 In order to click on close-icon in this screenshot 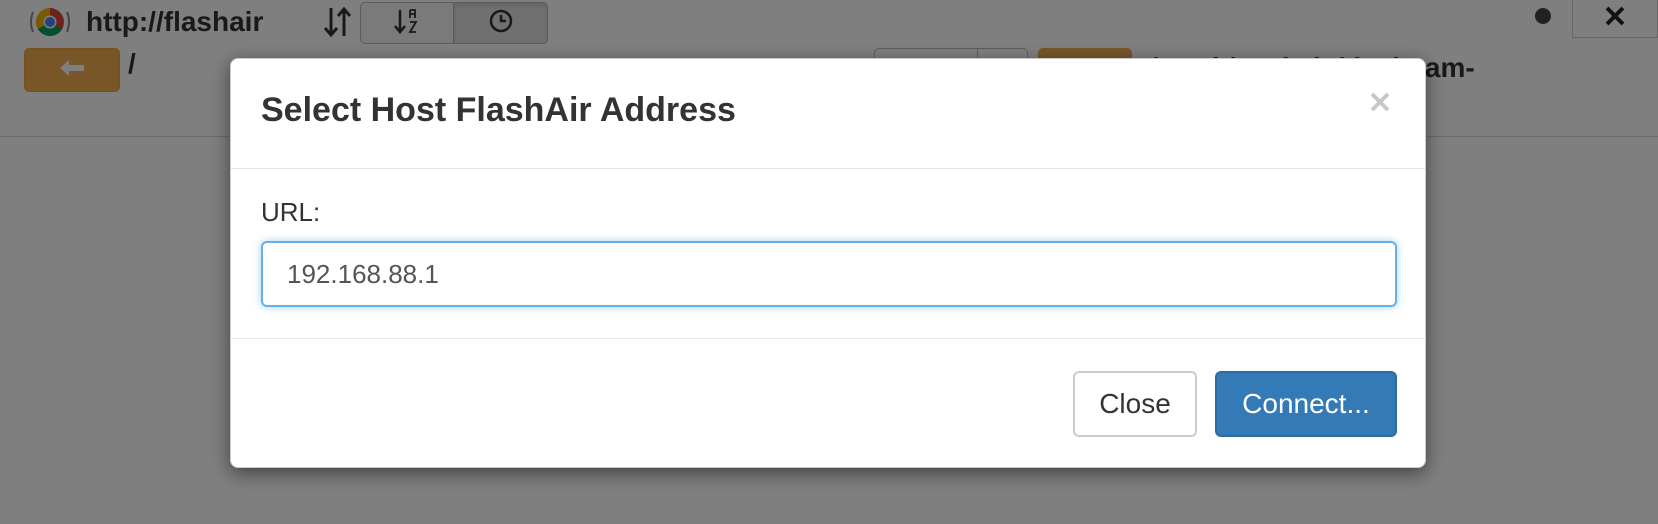, I will do `click(1380, 104)`.